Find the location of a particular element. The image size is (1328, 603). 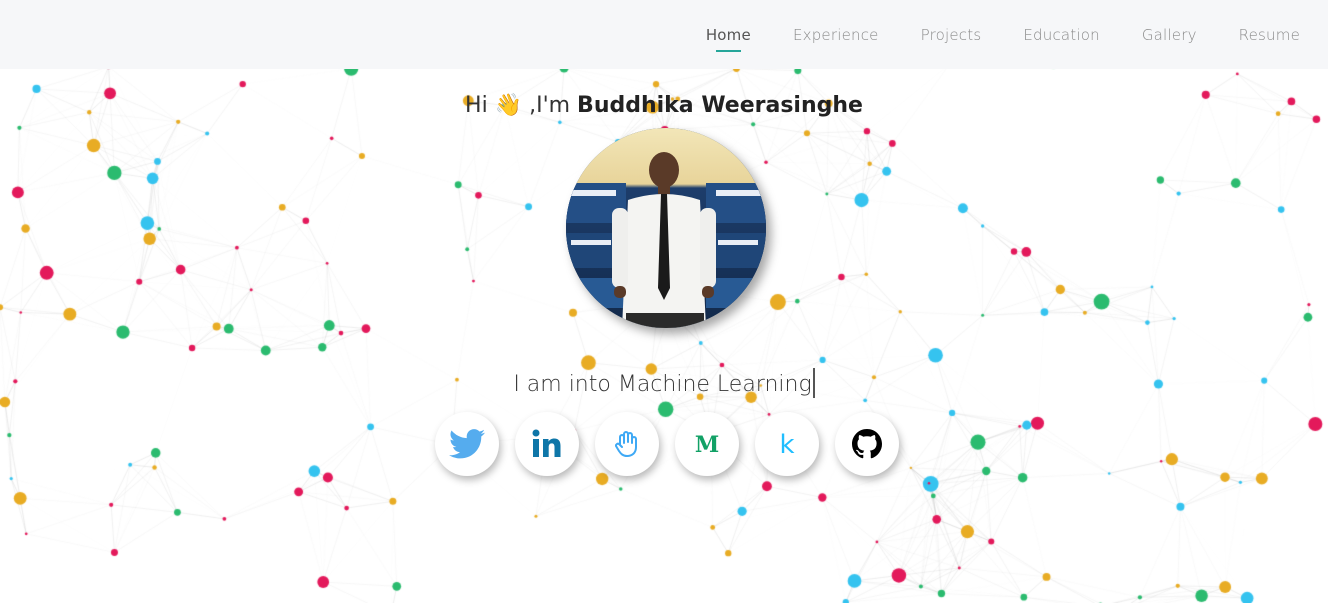

twitter-icon is located at coordinates (467, 444).